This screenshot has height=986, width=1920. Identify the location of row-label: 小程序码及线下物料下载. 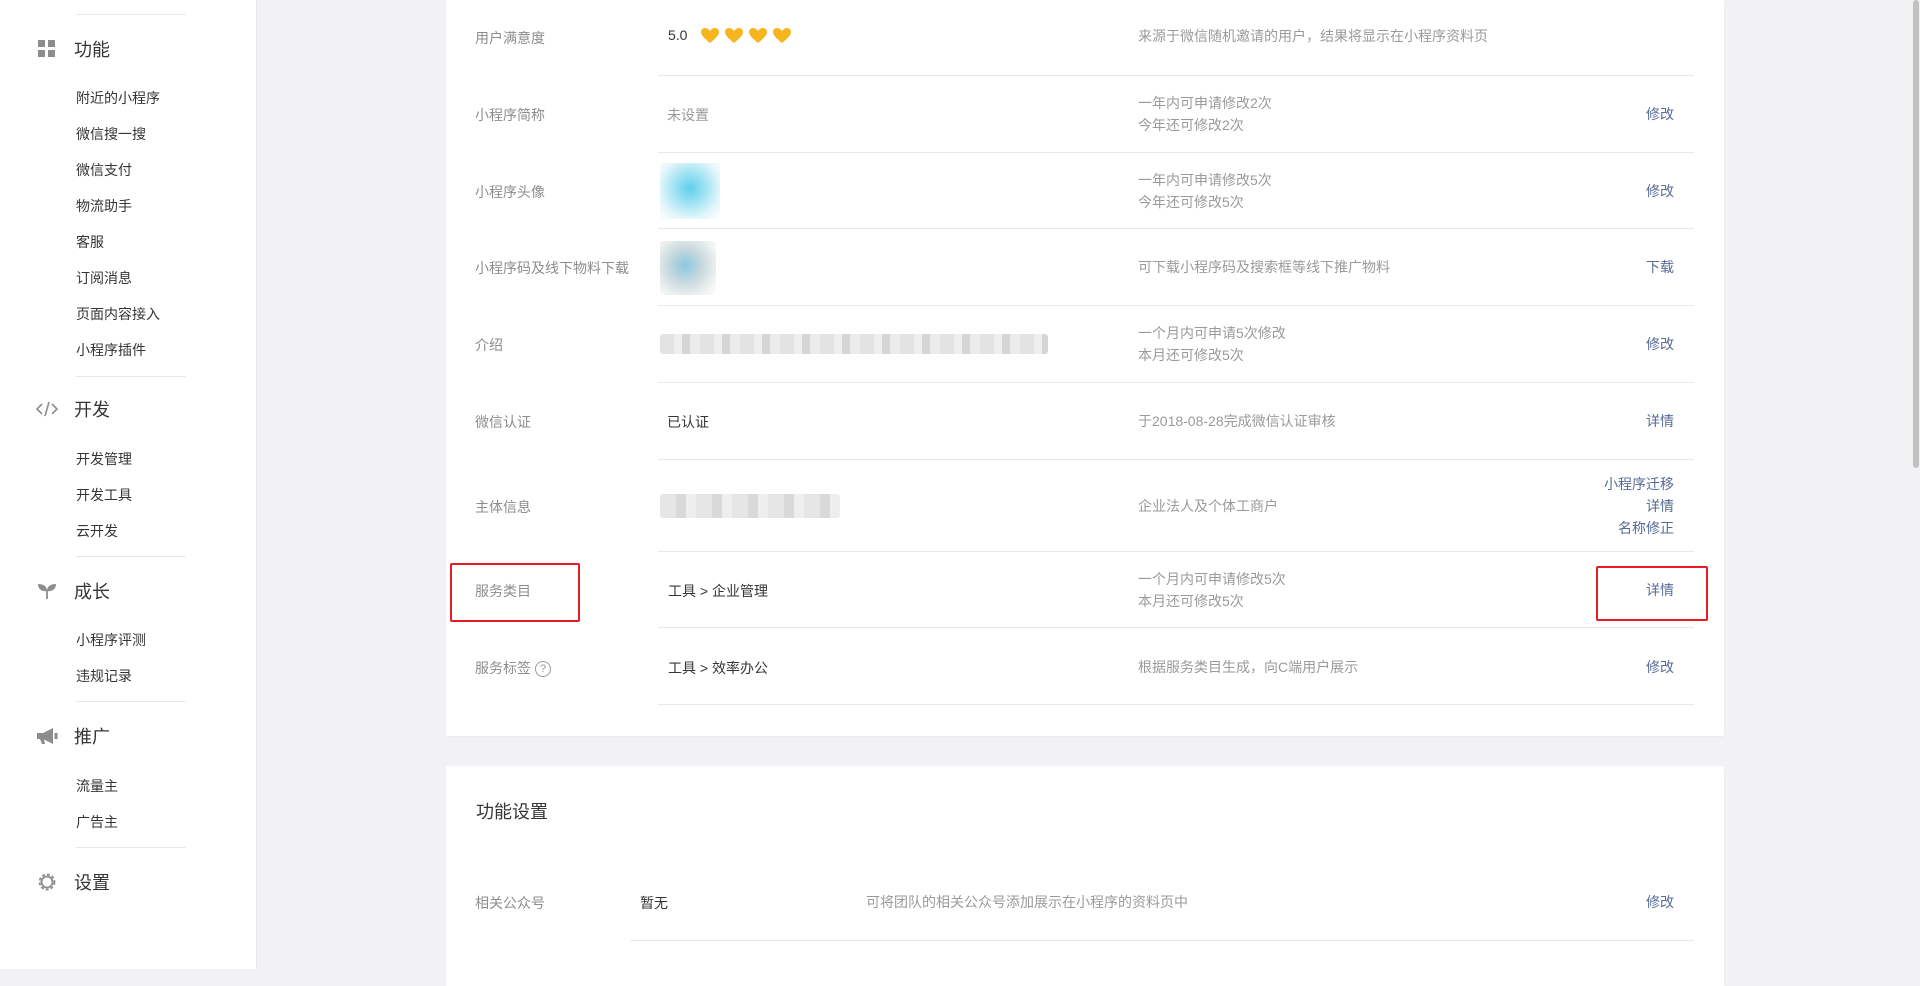
(552, 268).